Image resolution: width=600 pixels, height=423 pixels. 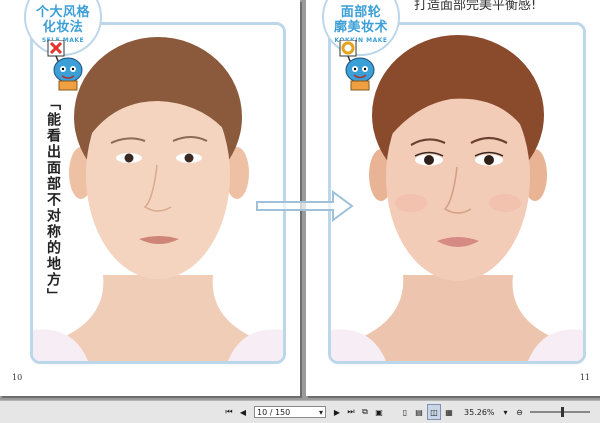 I want to click on zoom-menu-chevron-down-icon: ▾, so click(x=506, y=412).